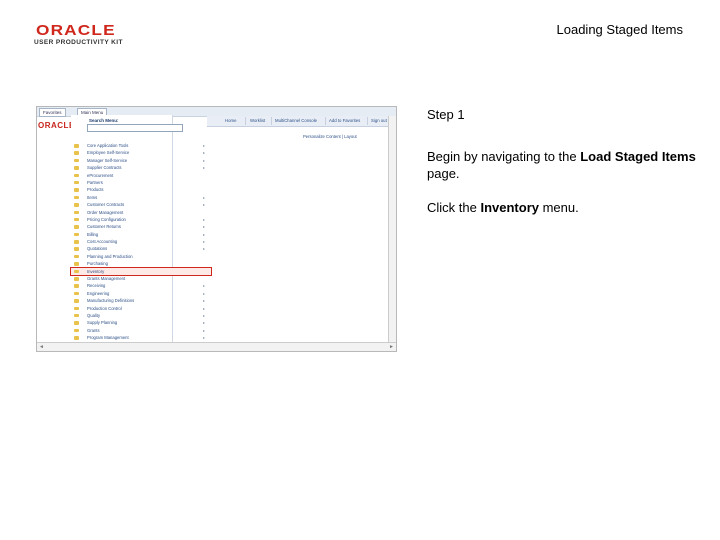 This screenshot has height=540, width=720. What do you see at coordinates (141, 160) in the screenshot?
I see `menu-item: Manager Self-Service ▸` at bounding box center [141, 160].